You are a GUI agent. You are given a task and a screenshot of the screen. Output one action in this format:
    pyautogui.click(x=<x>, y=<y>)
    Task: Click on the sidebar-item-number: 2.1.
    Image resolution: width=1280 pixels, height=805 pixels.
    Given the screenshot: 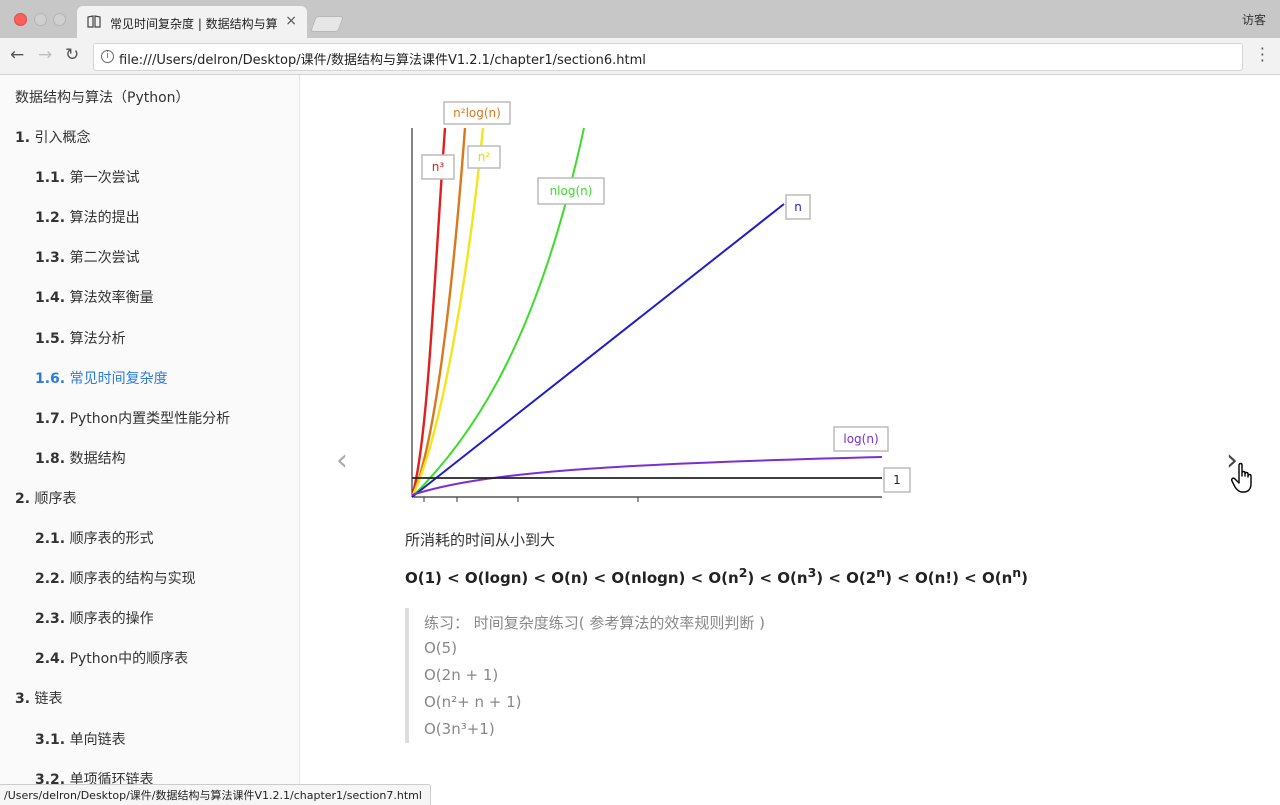 What is the action you would take?
    pyautogui.click(x=50, y=539)
    